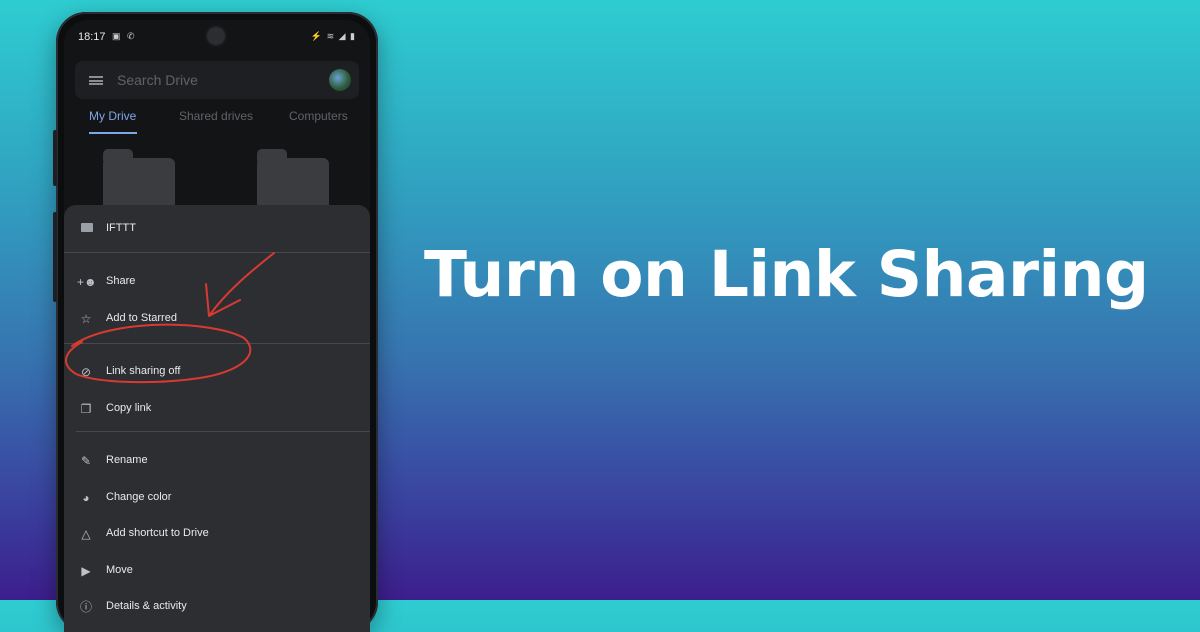  What do you see at coordinates (85, 607) in the screenshot?
I see `info-icon: ⓘ` at bounding box center [85, 607].